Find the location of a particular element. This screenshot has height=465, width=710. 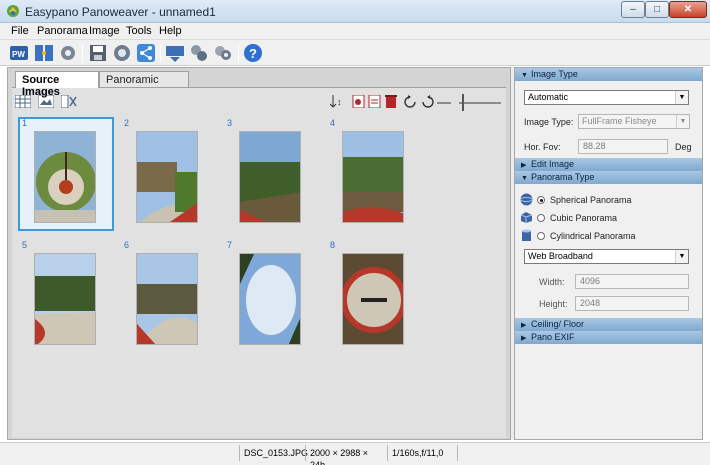

rotate-left-icon is located at coordinates (411, 101).